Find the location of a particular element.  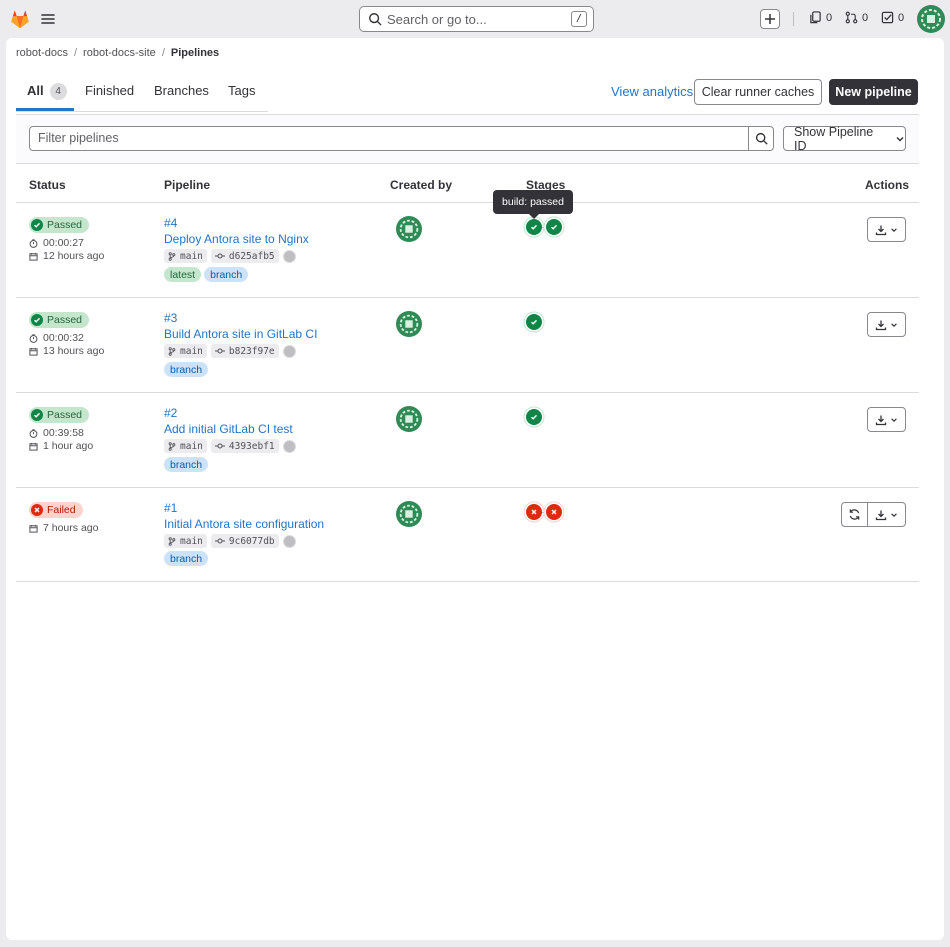

show-pipeline-id-dropdown: Show Pipeline ID is located at coordinates (844, 139).